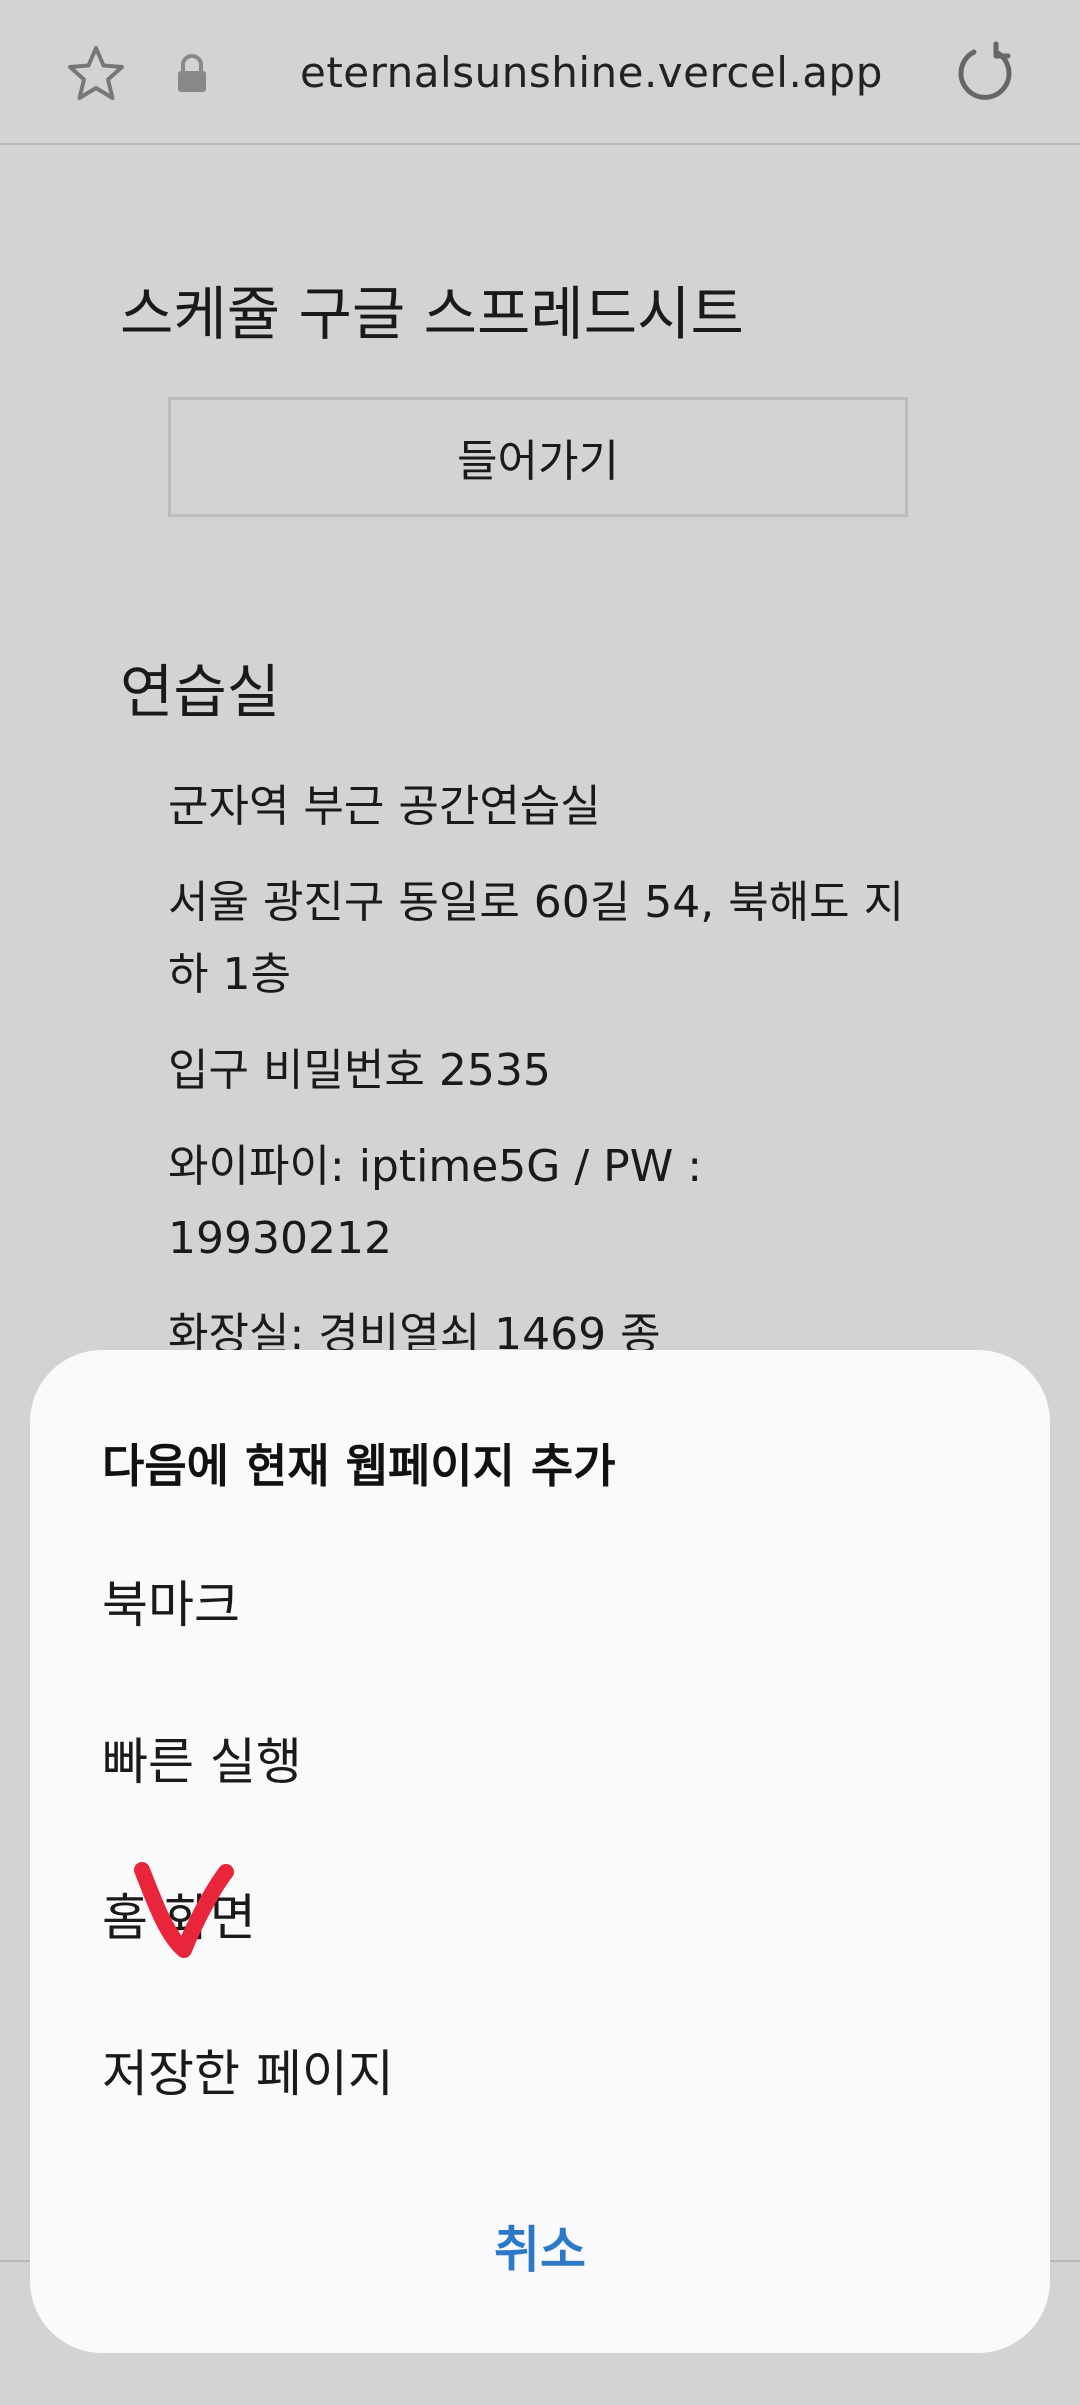 This screenshot has width=1080, height=2405. What do you see at coordinates (985, 73) in the screenshot?
I see `reload-icon` at bounding box center [985, 73].